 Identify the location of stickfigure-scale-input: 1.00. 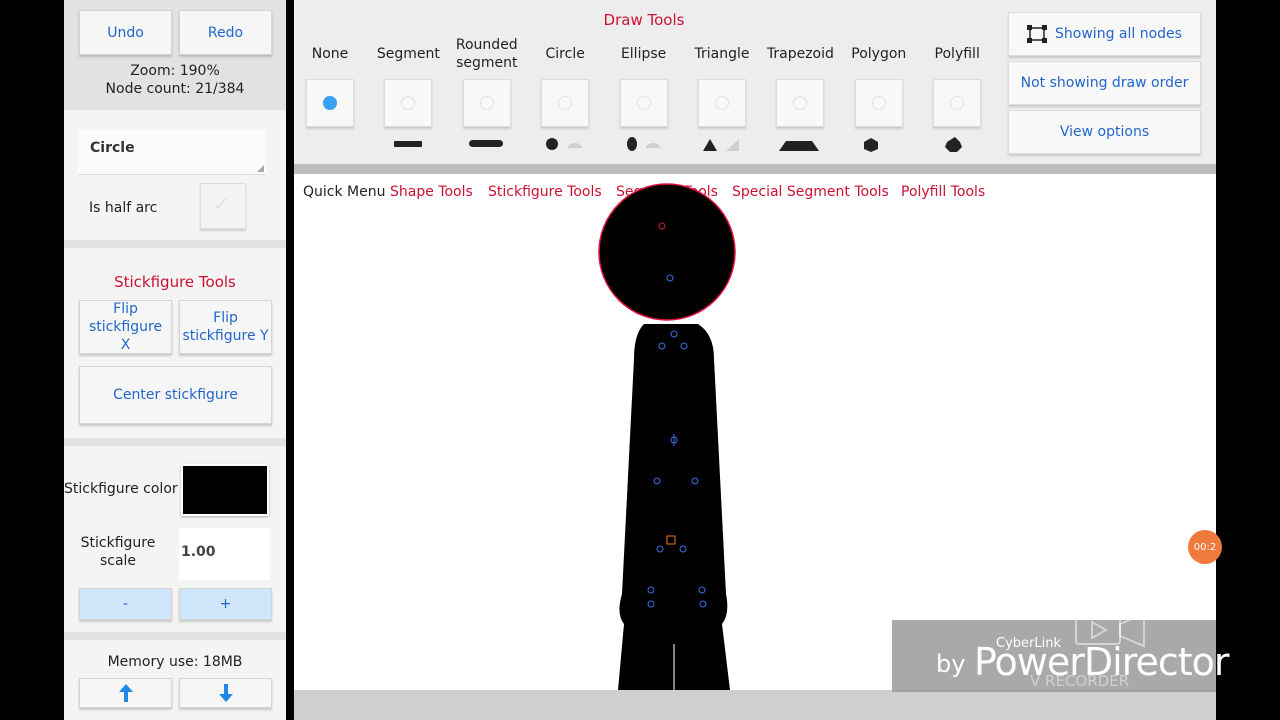
(224, 554).